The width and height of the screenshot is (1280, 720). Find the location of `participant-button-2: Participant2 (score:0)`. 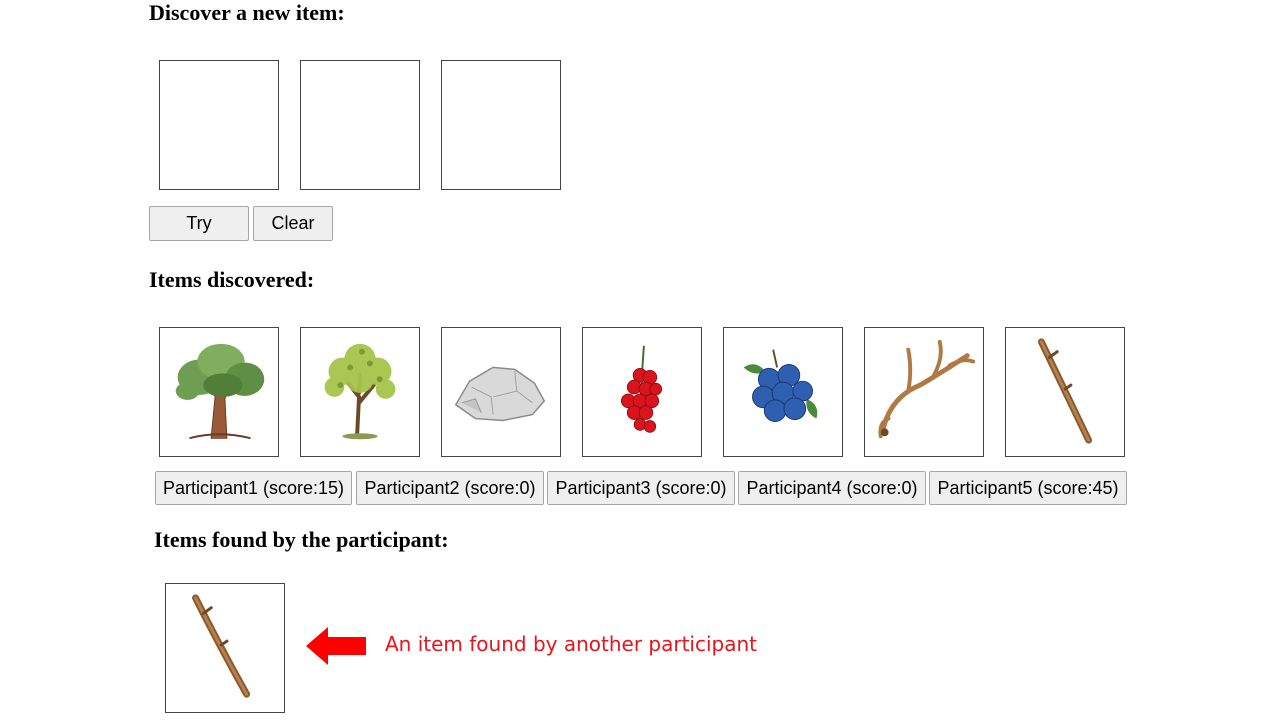

participant-button-2: Participant2 (score:0) is located at coordinates (450, 488).